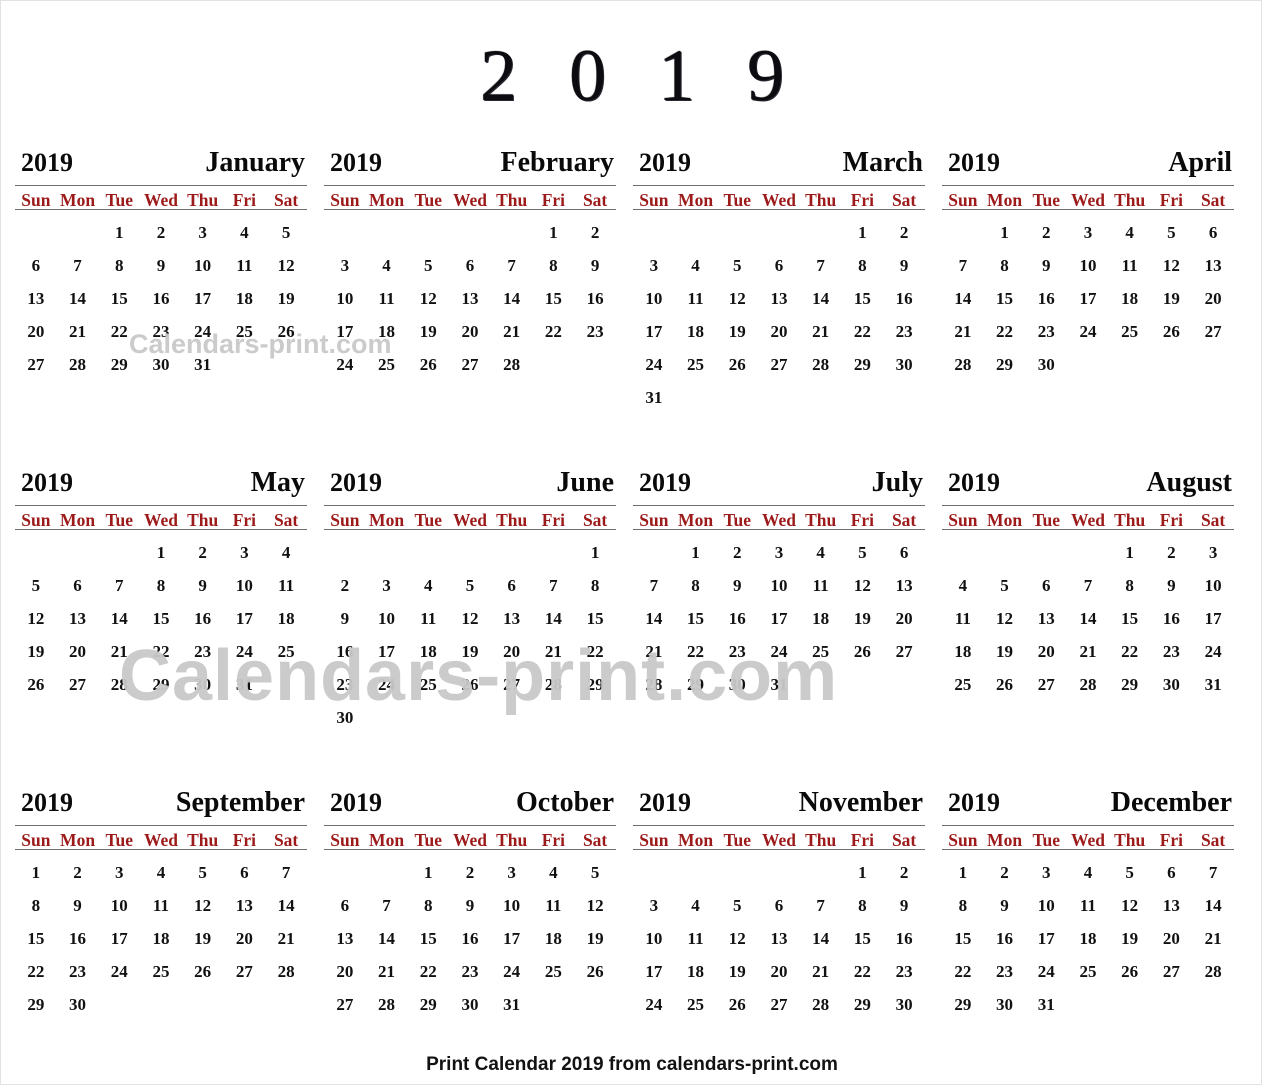 This screenshot has height=1085, width=1262. Describe the element at coordinates (821, 618) in the screenshot. I see `day-cell: 18` at that location.